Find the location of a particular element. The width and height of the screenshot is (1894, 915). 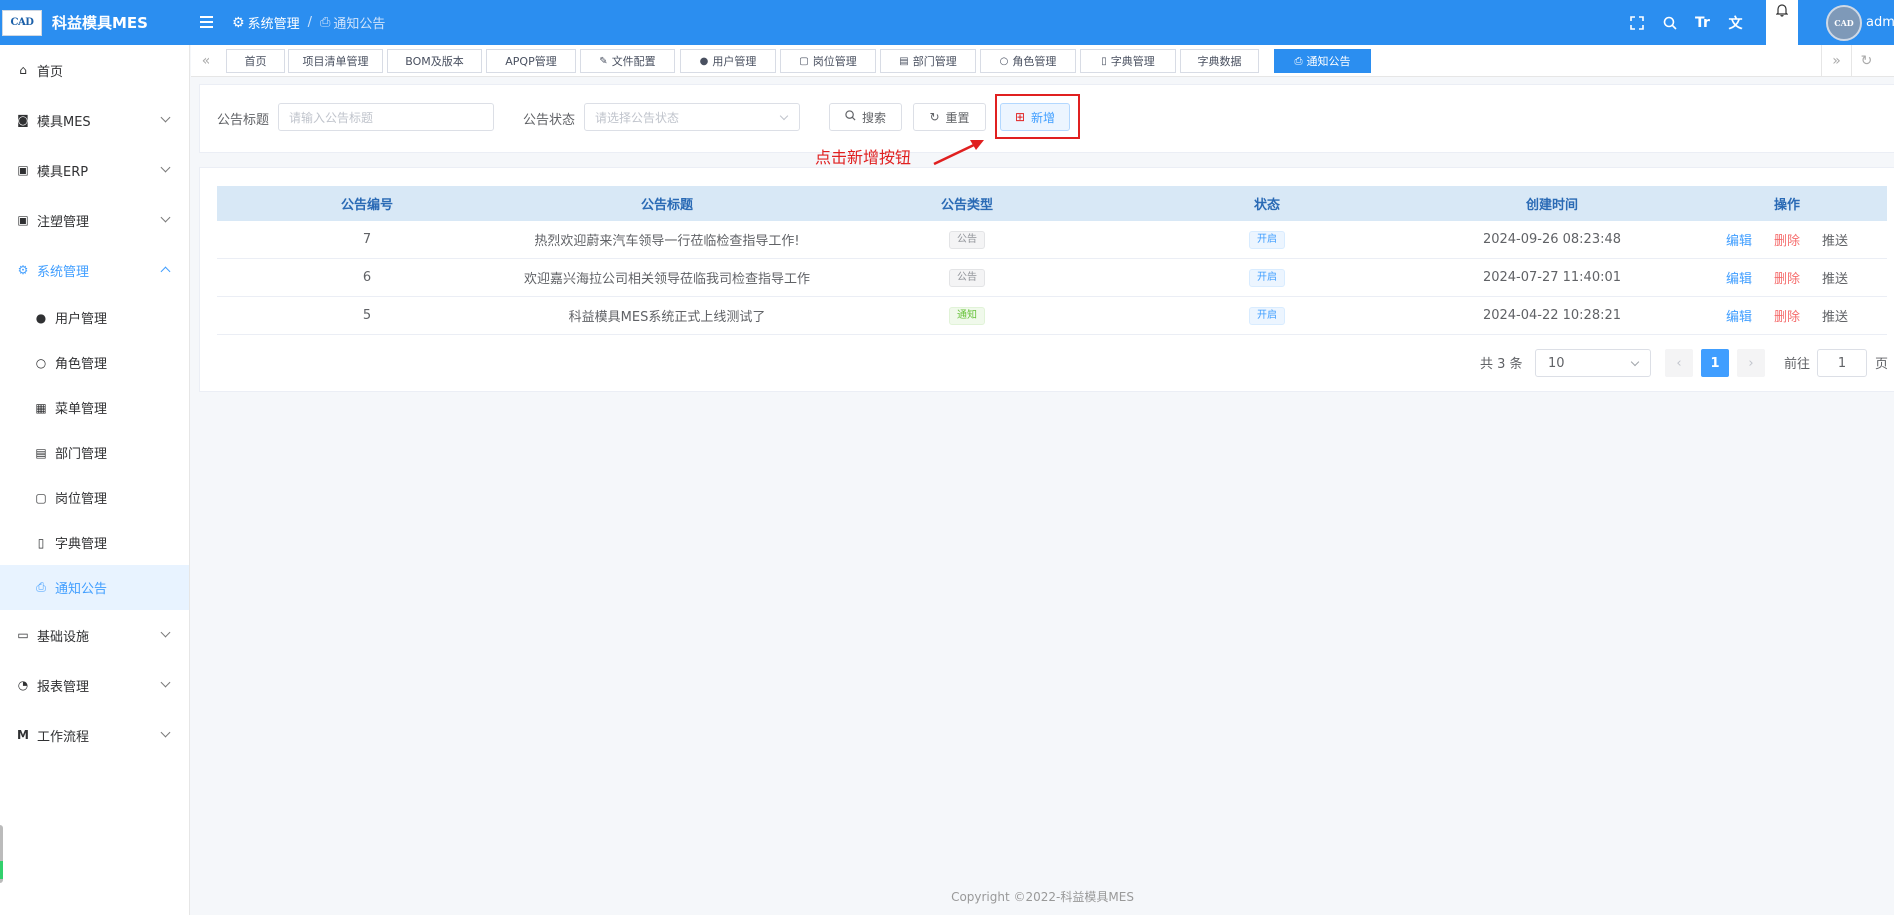

cell-title: 科益模具MES系统正式上线测试了 is located at coordinates (667, 317).